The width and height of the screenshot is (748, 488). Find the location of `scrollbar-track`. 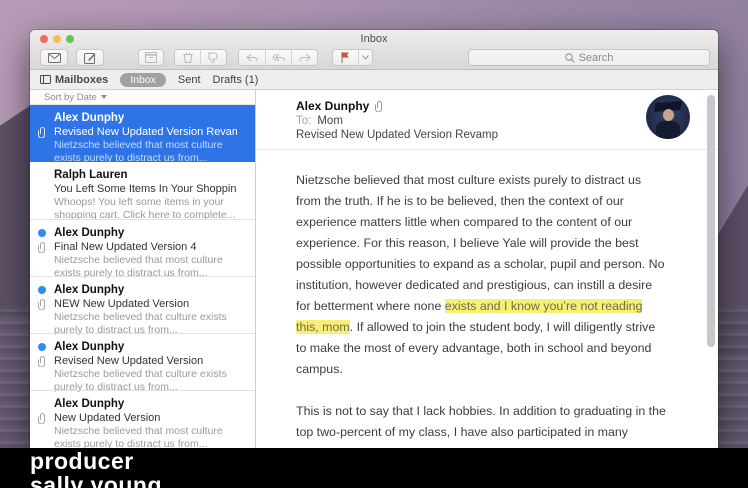

scrollbar-track is located at coordinates (711, 268).